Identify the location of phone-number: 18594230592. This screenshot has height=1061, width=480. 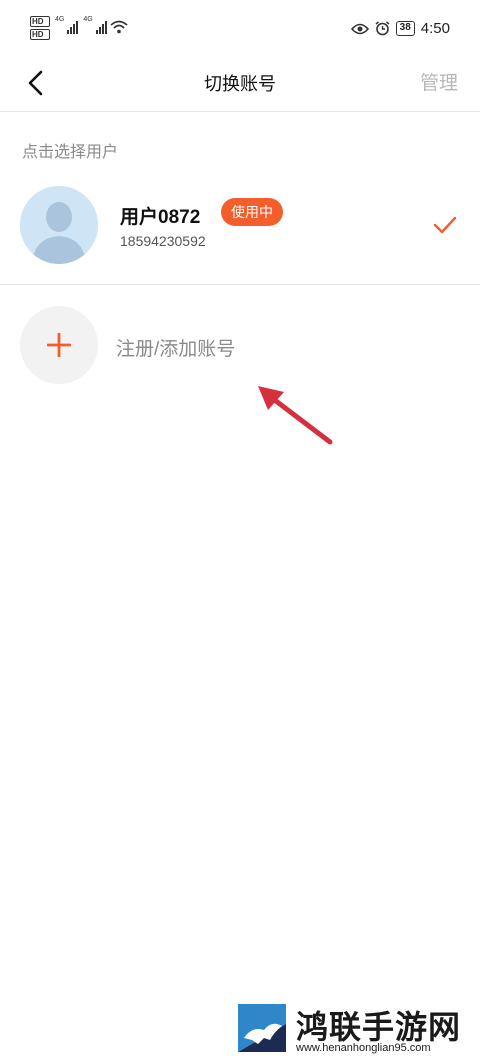
(163, 241).